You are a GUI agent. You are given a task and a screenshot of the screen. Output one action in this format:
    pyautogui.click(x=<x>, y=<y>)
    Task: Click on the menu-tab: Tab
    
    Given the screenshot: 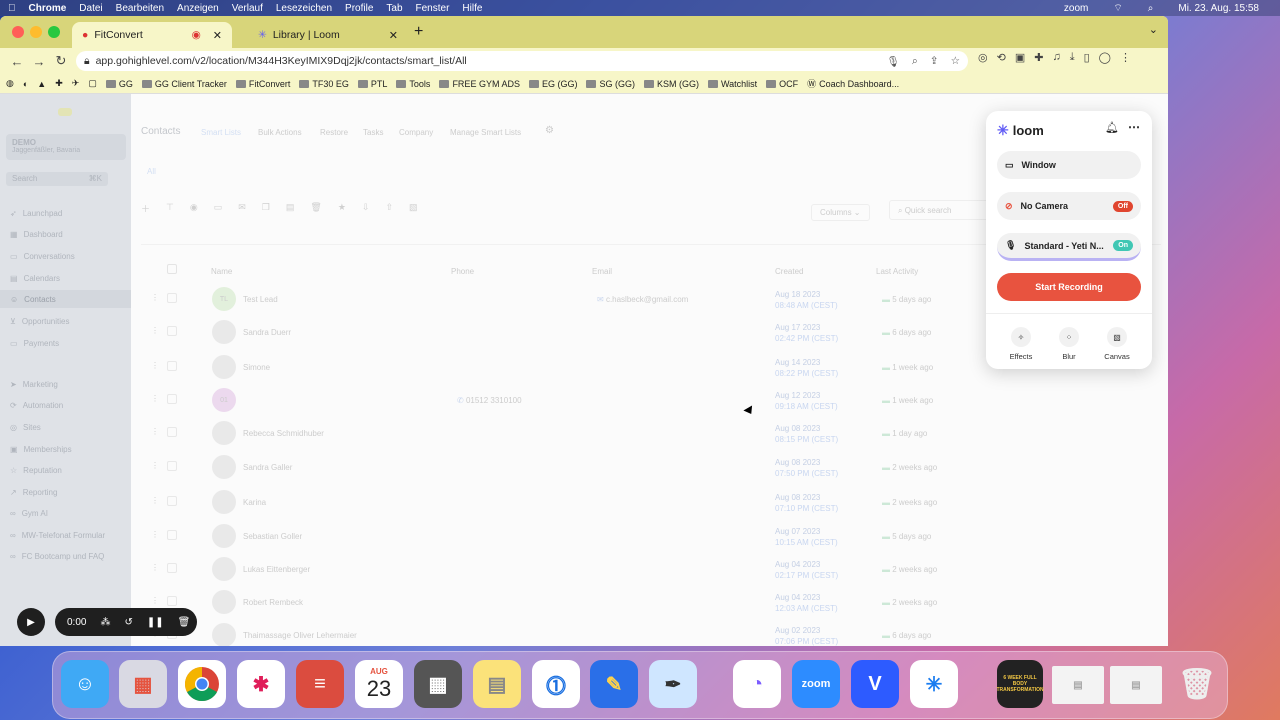 What is the action you would take?
    pyautogui.click(x=394, y=8)
    